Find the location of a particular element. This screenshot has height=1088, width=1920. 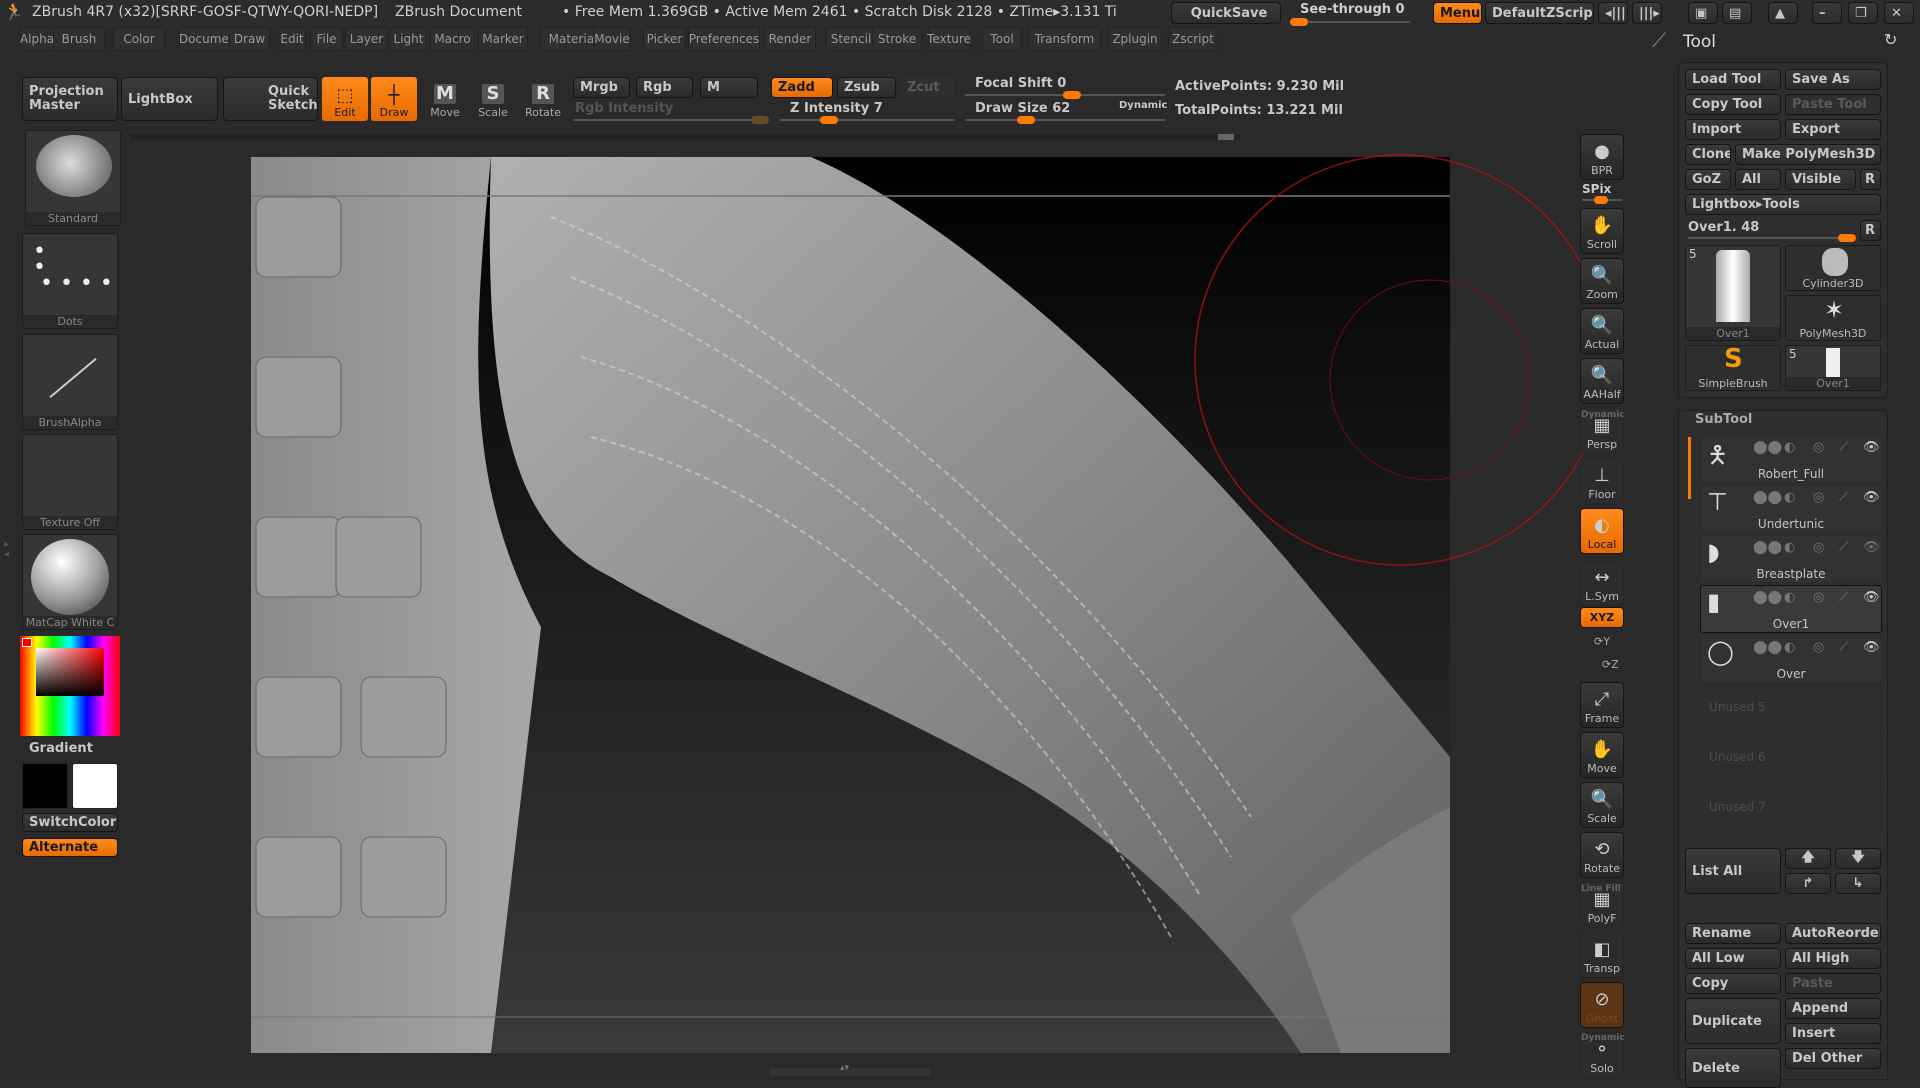

floor-button: ⊥ Floor is located at coordinates (1602, 481).